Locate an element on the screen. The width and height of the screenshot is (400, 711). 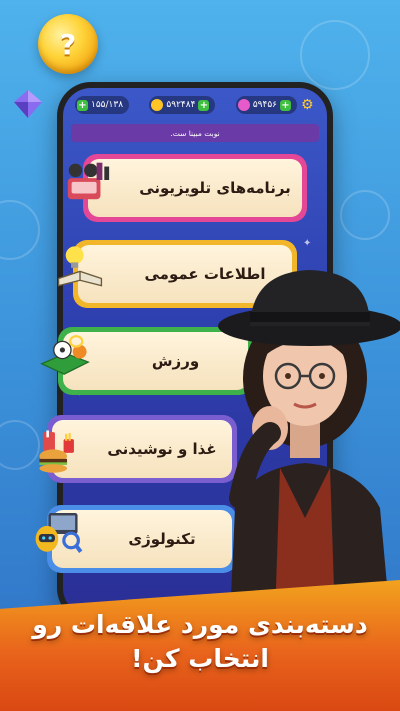
category-label: غذا و نوشیدنی is located at coordinates (162, 449).